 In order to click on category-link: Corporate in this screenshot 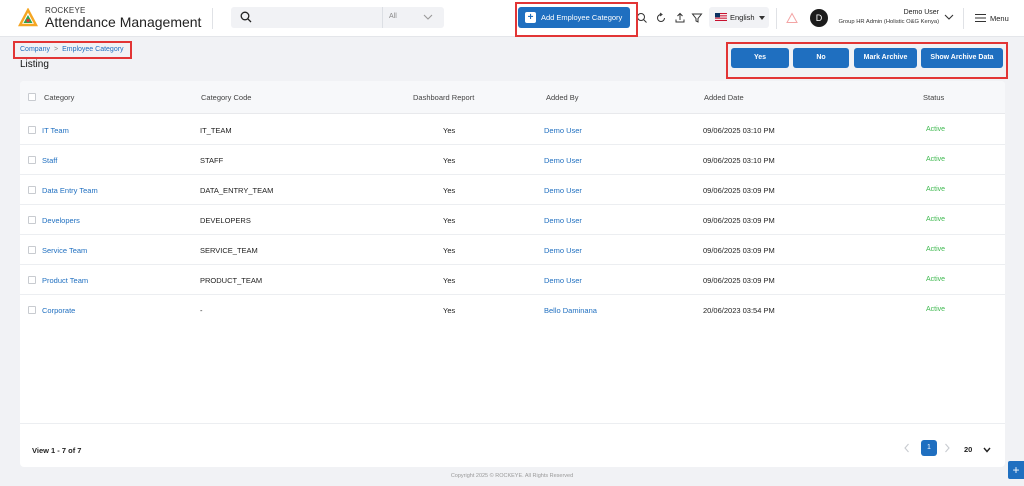, I will do `click(58, 310)`.